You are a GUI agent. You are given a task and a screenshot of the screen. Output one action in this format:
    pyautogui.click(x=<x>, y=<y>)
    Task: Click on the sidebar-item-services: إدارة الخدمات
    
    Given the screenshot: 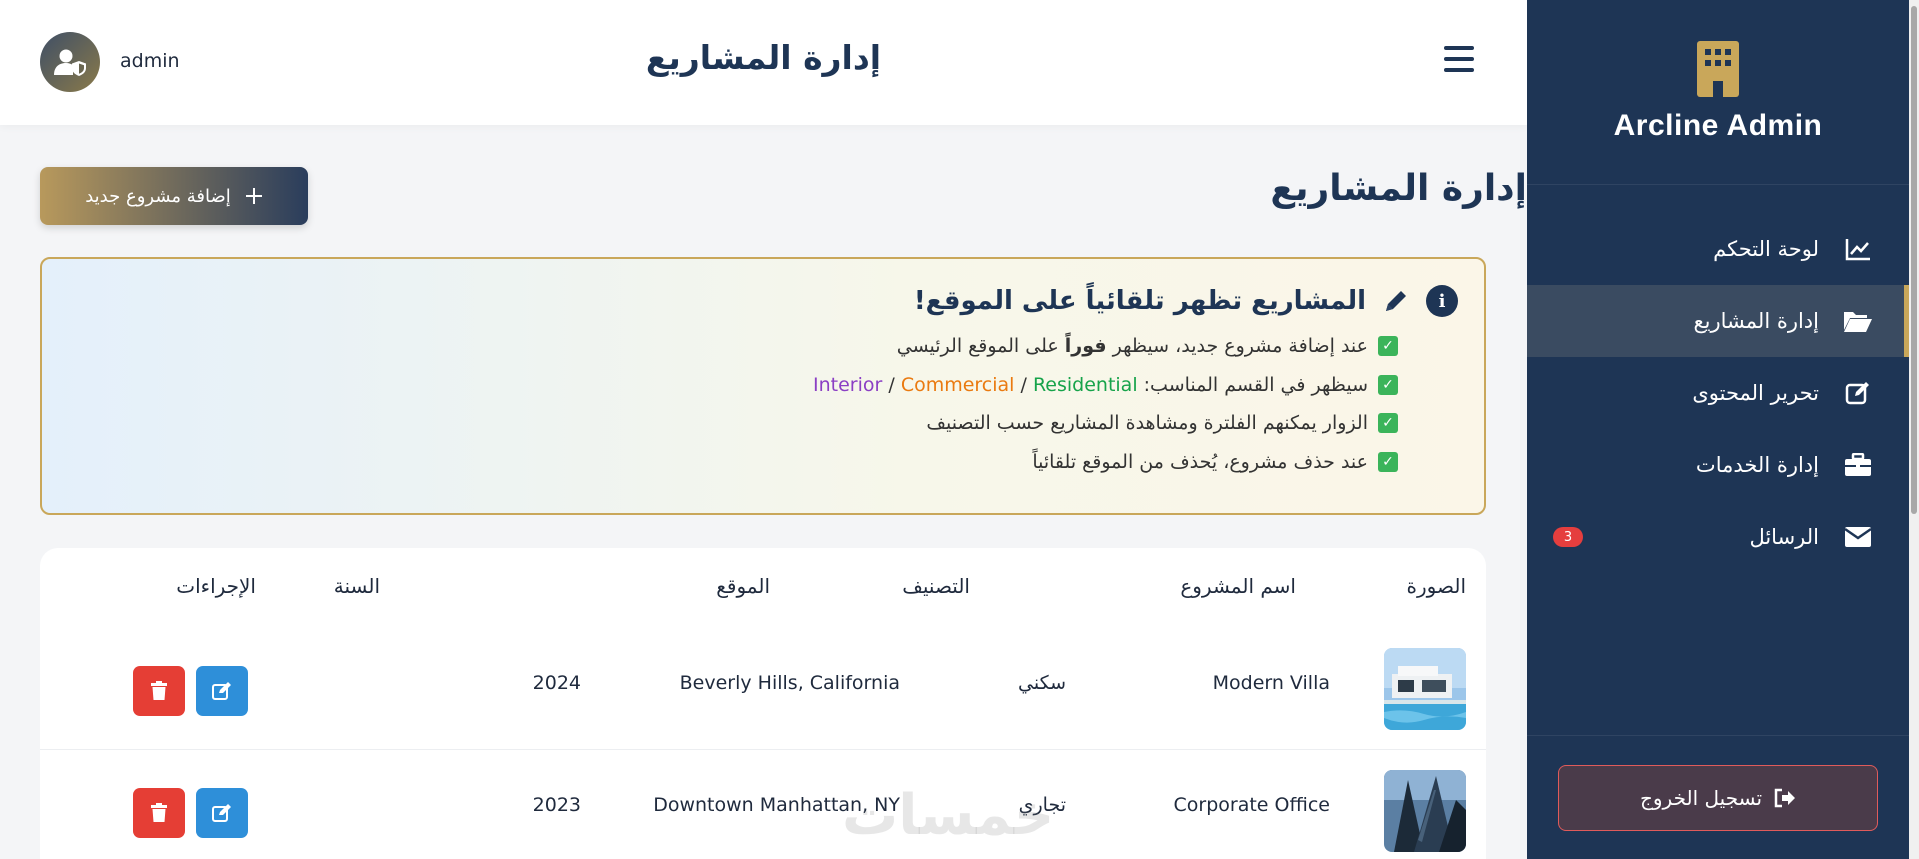 What is the action you would take?
    pyautogui.click(x=1718, y=465)
    